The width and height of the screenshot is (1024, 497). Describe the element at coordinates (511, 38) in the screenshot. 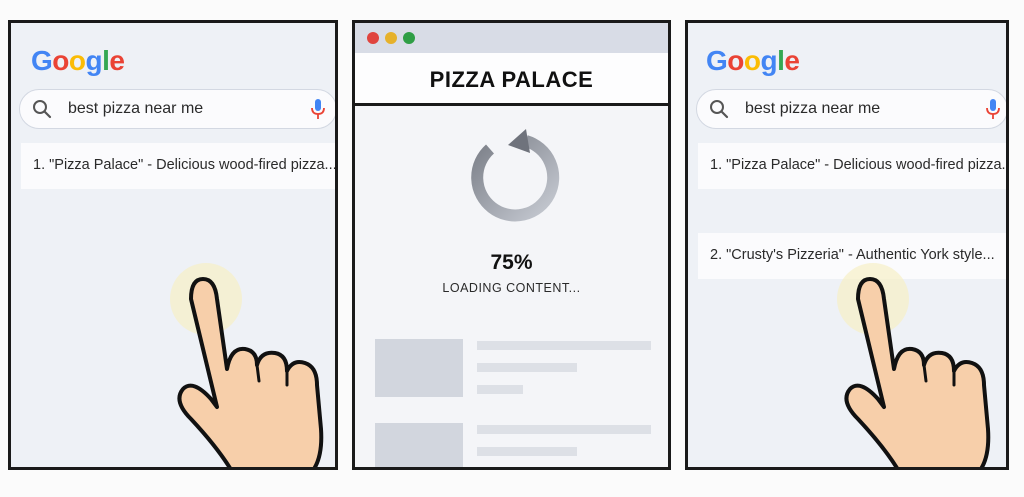

I see `browser-titlebar` at that location.